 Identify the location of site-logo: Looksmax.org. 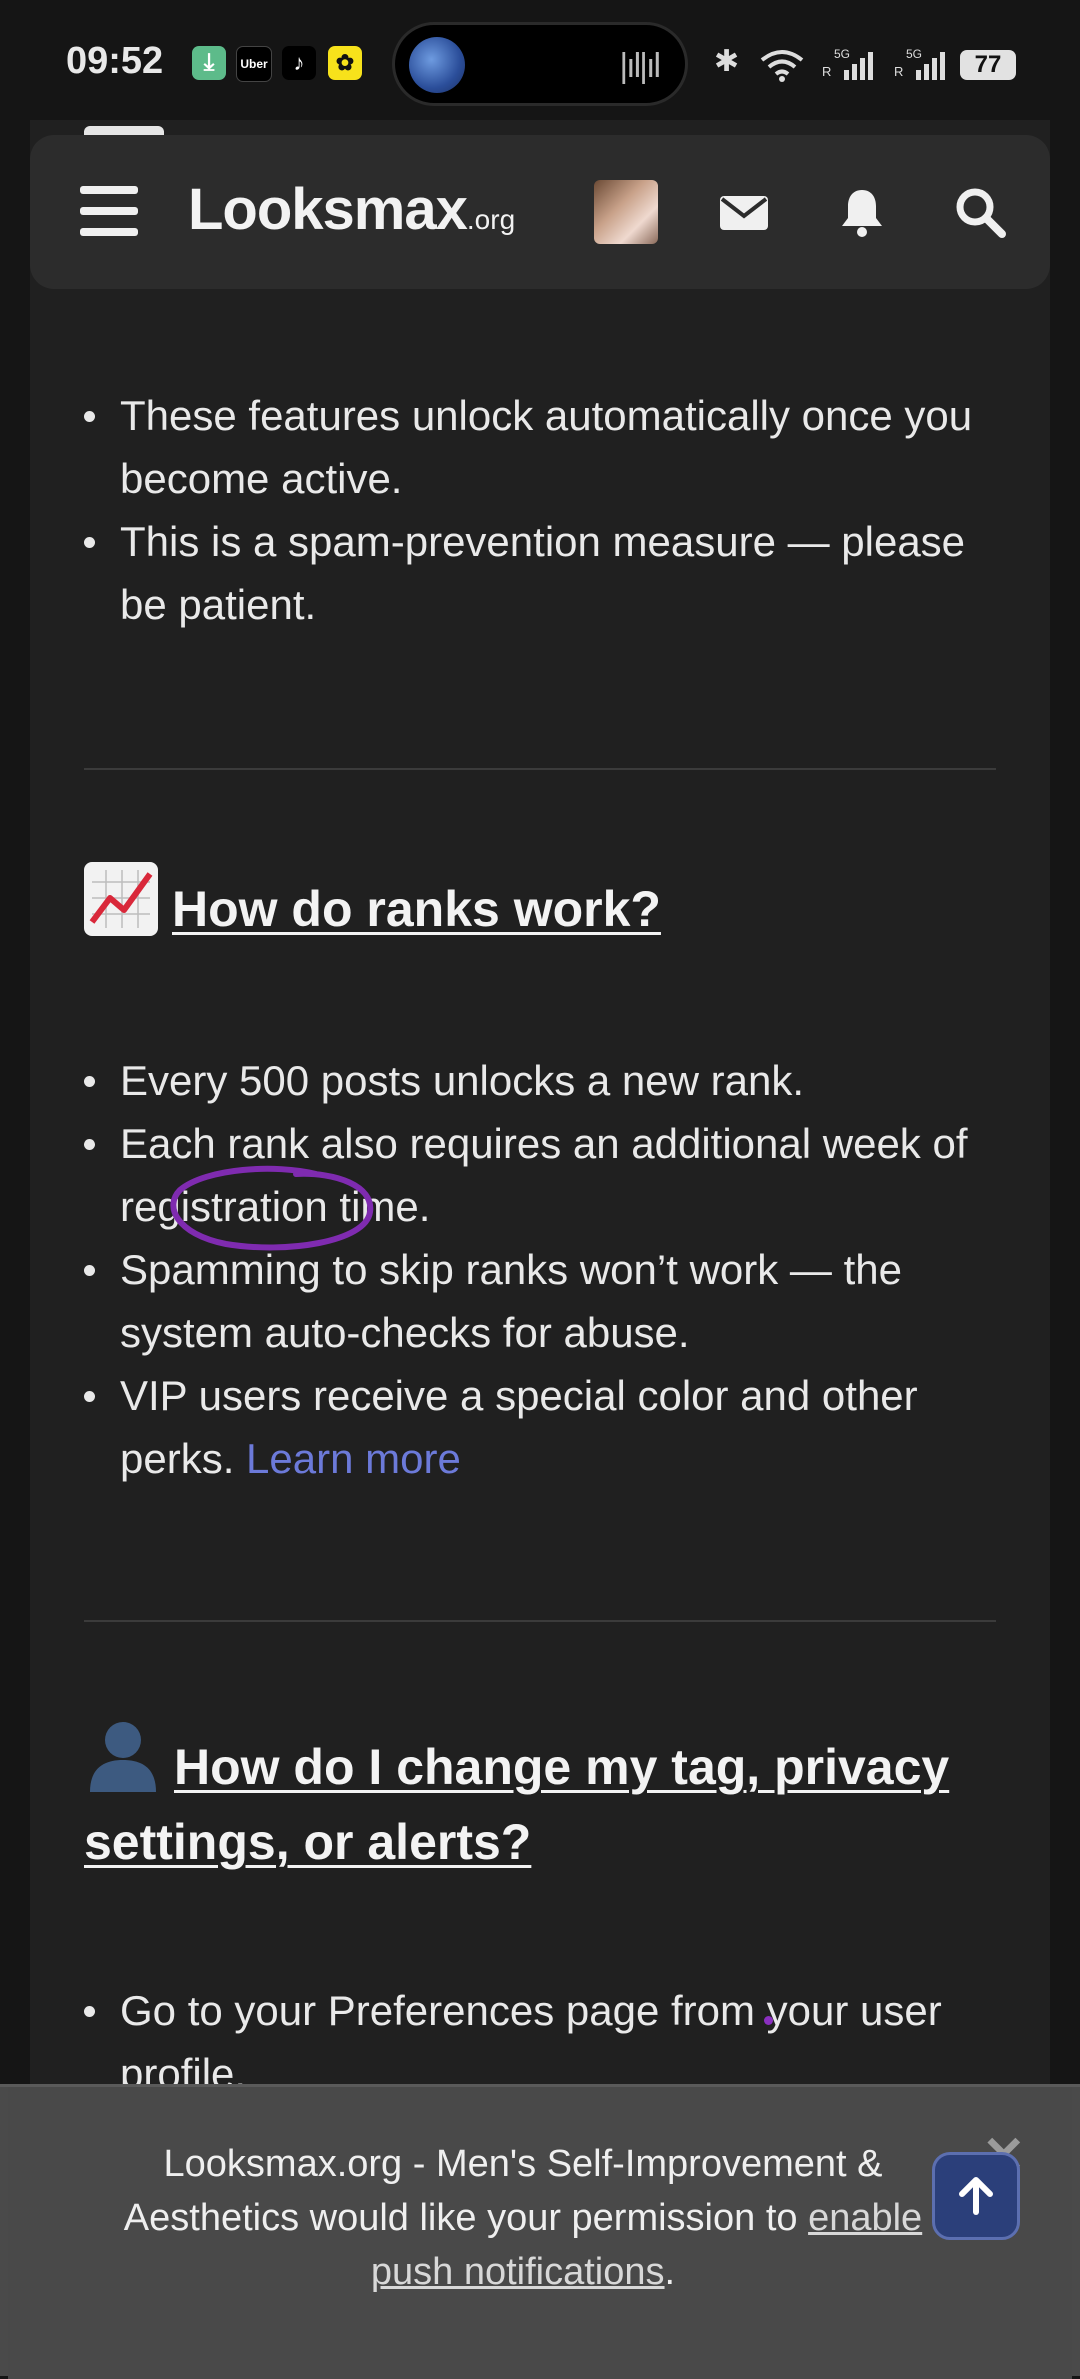
(351, 209).